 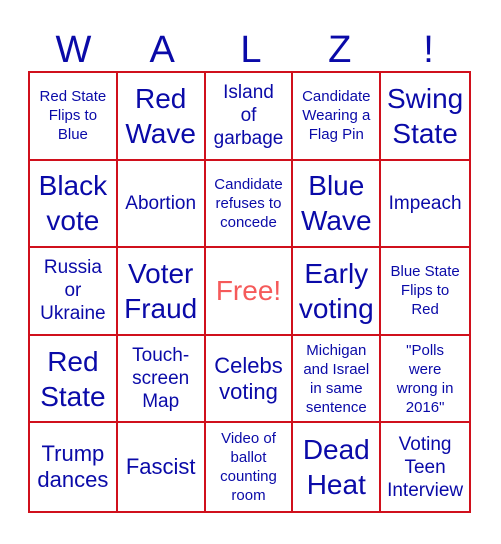 I want to click on bingo-cell-free-space: Free!, so click(x=249, y=292).